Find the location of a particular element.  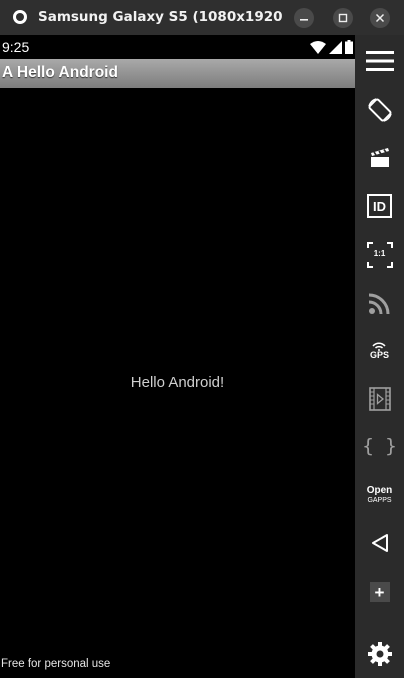

status-icons is located at coordinates (331, 47).